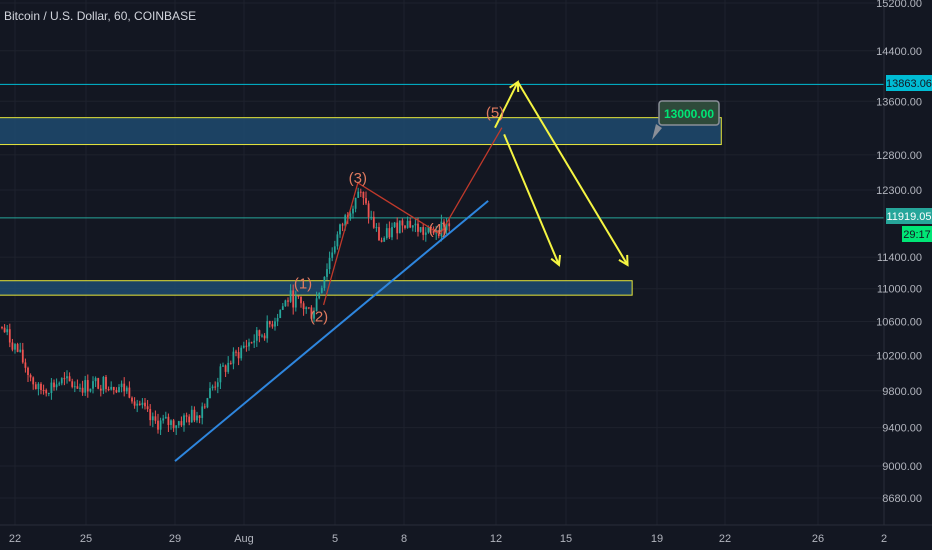 This screenshot has width=932, height=550. What do you see at coordinates (466, 537) in the screenshot?
I see `time-axis` at bounding box center [466, 537].